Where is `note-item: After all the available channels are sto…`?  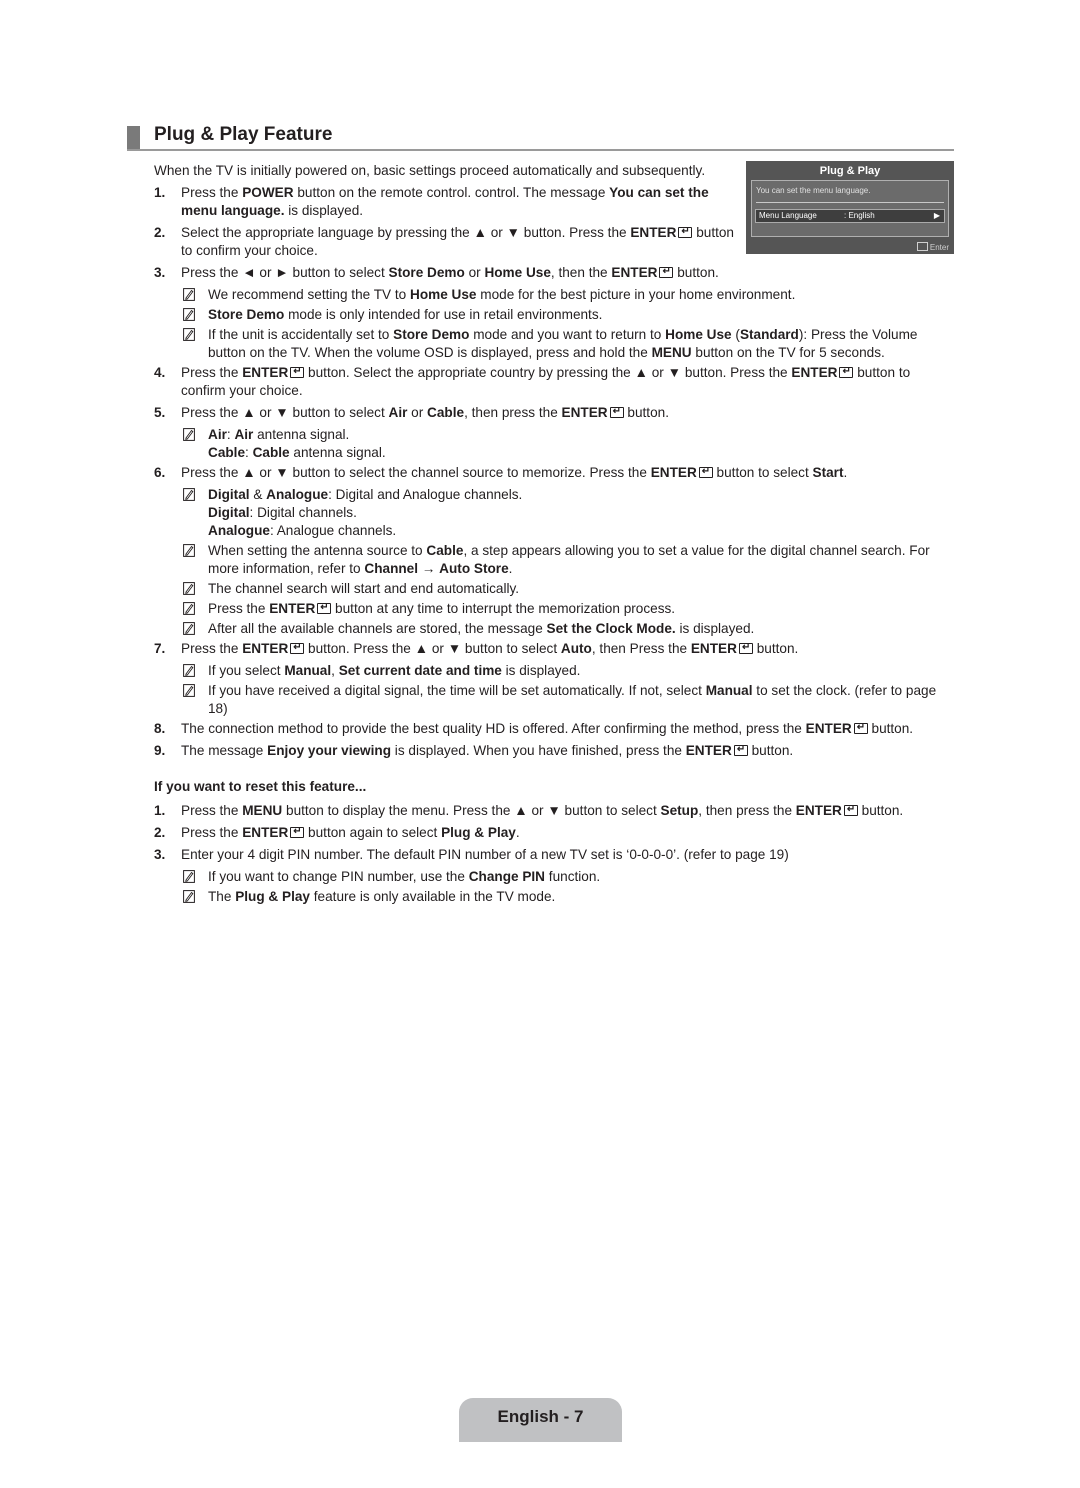 note-item: After all the available channels are sto… is located at coordinates (567, 629).